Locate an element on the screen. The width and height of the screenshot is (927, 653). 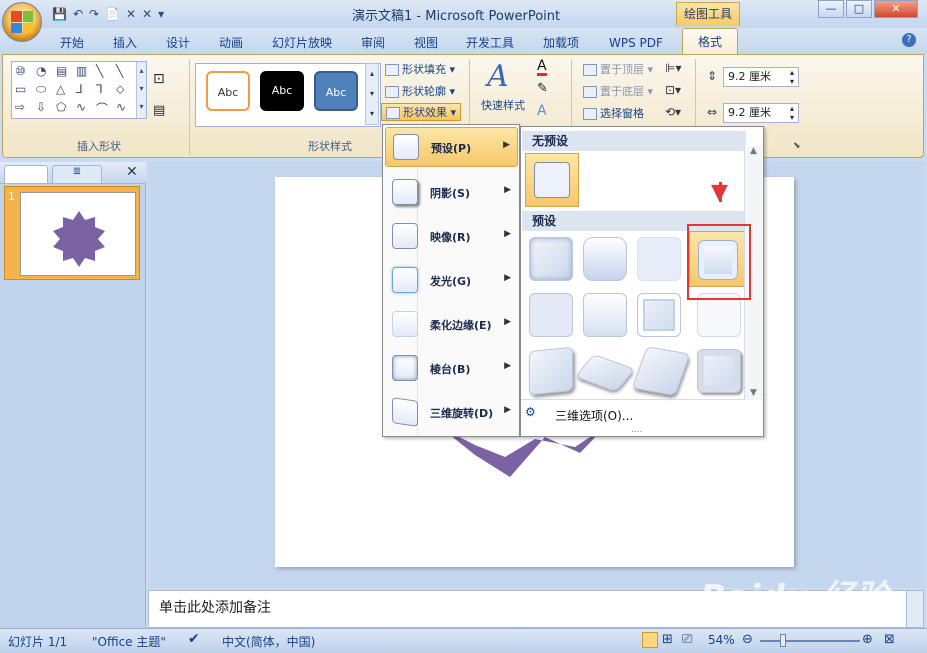
redo-icon: ↷ is located at coordinates (94, 14).